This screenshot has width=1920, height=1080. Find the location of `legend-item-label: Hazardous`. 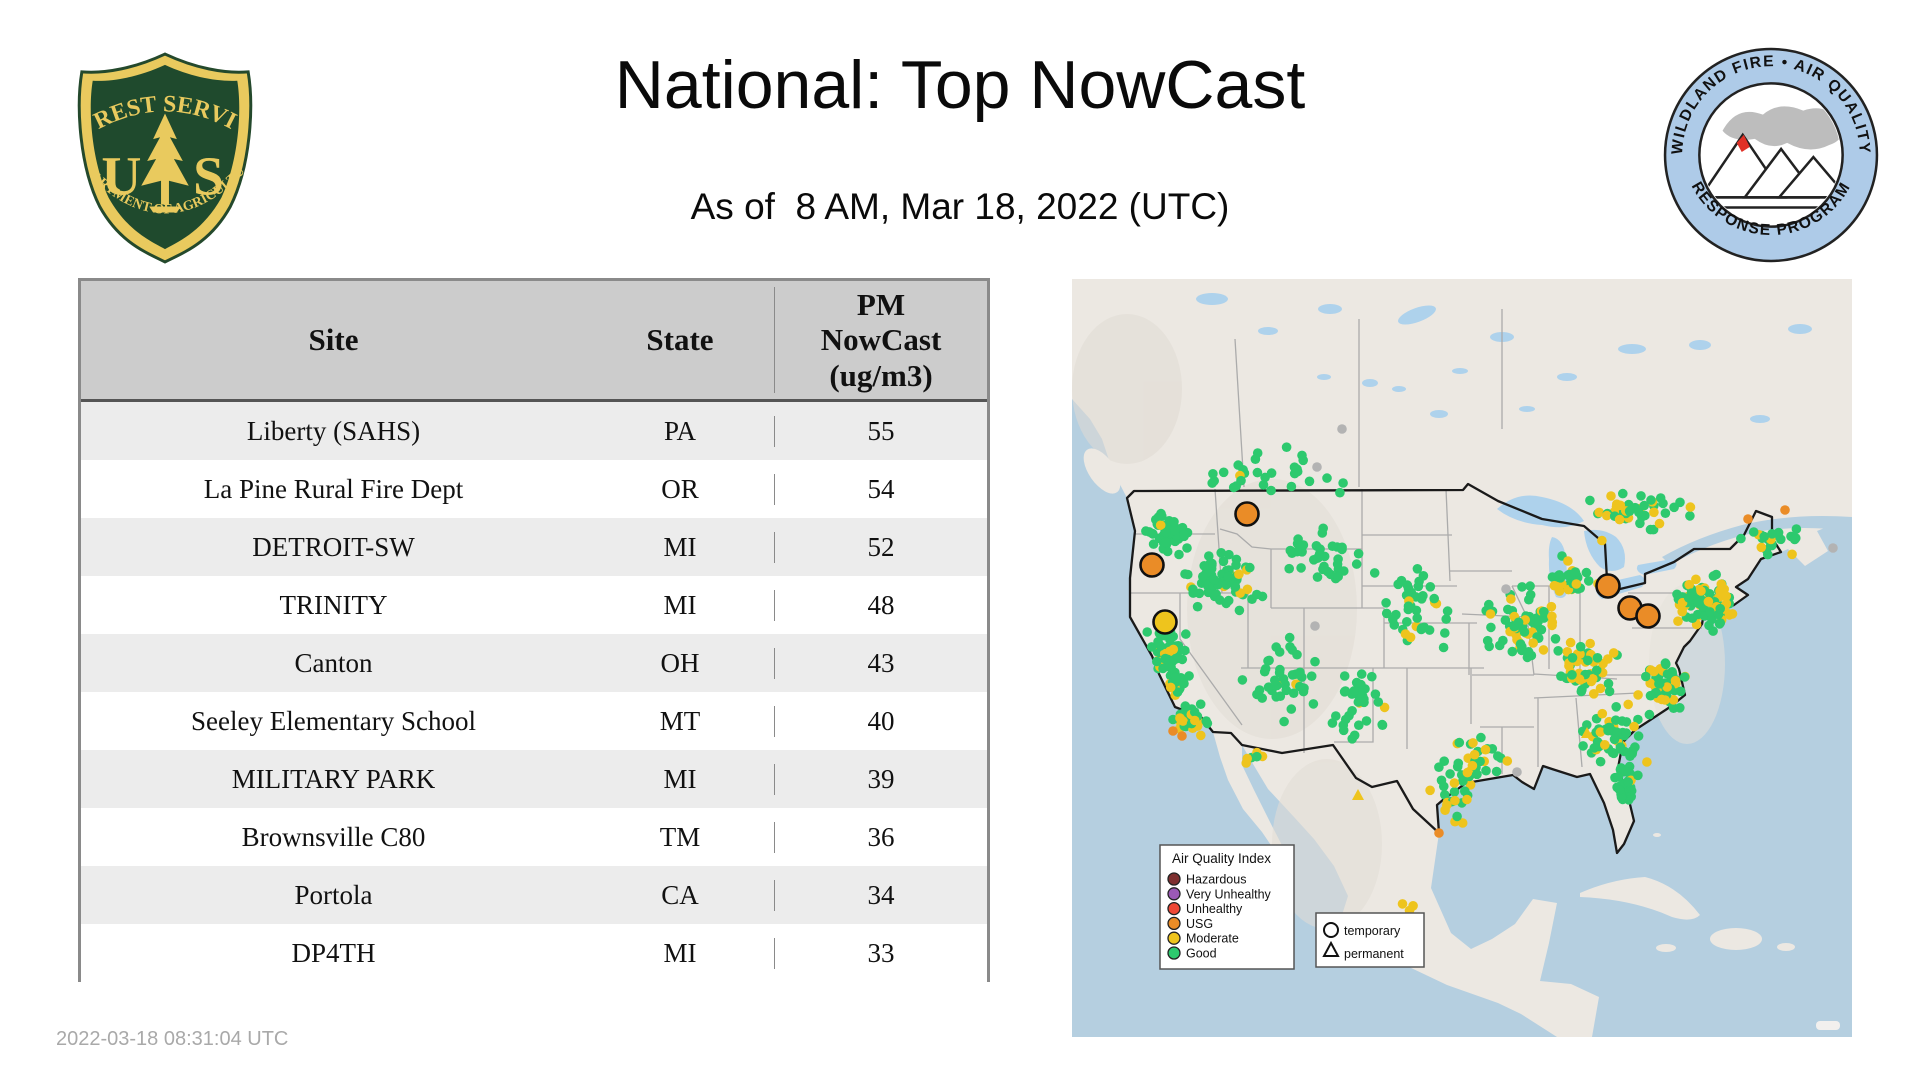

legend-item-label: Hazardous is located at coordinates (1216, 880).